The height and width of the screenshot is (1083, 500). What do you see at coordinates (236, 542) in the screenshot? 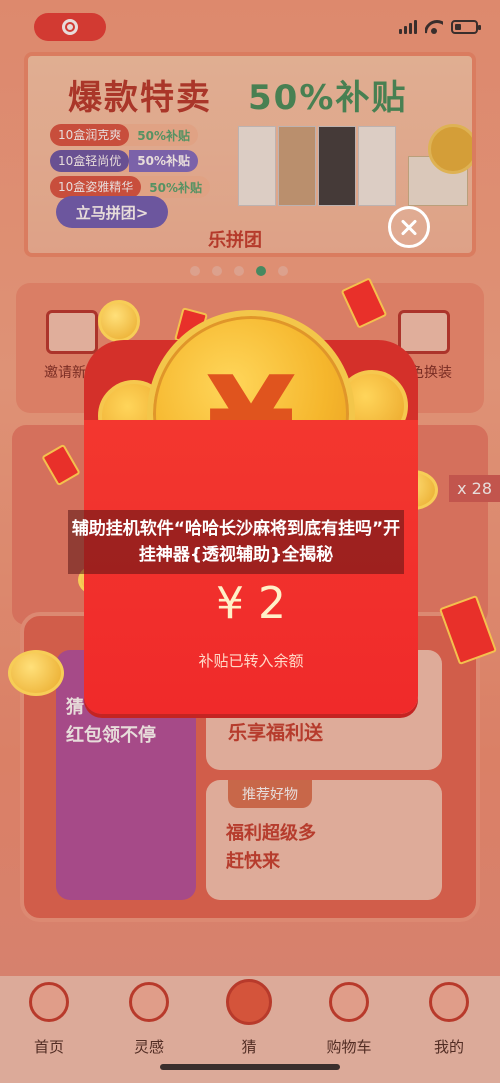
I see `article-title-overlay: 辅助挂机软件“哈哈长沙麻将到底有挂吗”开挂神器{透视辅助}全揭秘` at bounding box center [236, 542].